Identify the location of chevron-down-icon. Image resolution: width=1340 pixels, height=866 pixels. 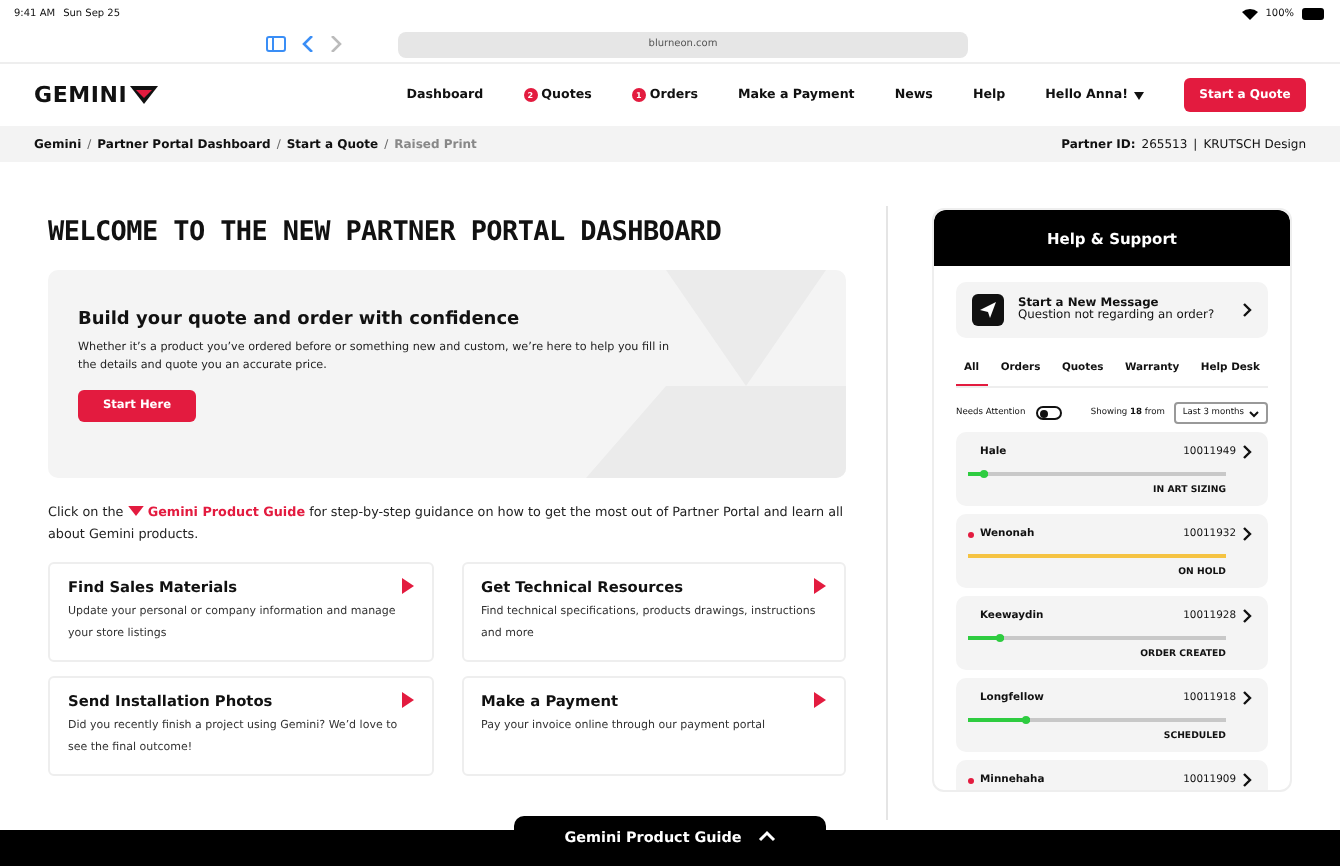
(1254, 413).